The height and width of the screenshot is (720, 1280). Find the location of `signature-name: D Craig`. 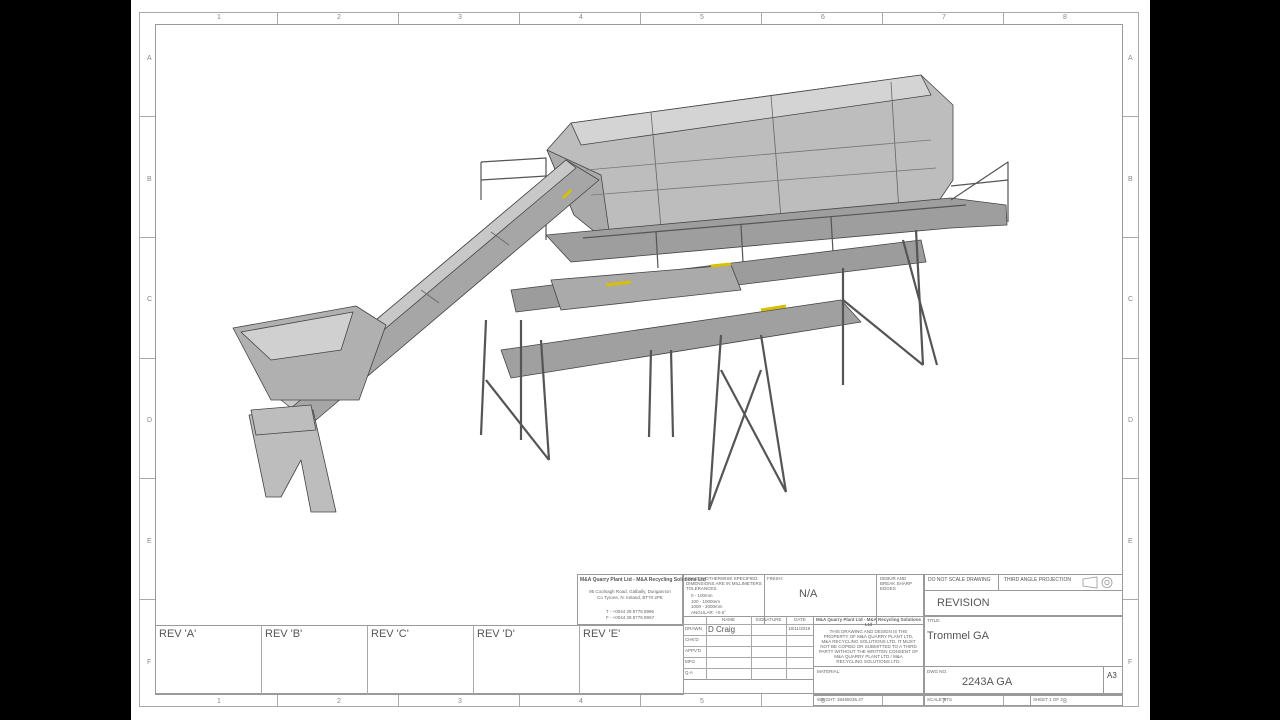

signature-name: D Craig is located at coordinates (722, 629).